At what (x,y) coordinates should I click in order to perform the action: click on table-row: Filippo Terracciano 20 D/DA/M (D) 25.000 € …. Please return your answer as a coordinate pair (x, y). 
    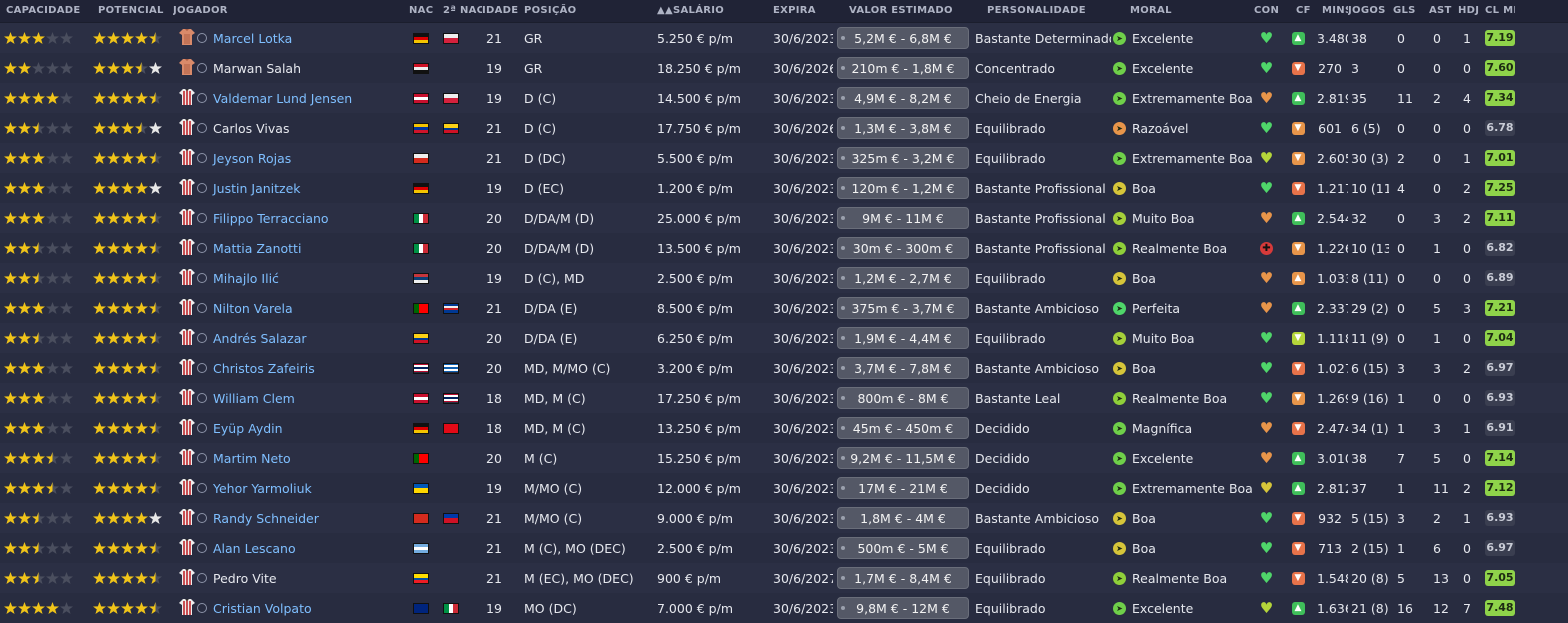
    Looking at the image, I should click on (784, 218).